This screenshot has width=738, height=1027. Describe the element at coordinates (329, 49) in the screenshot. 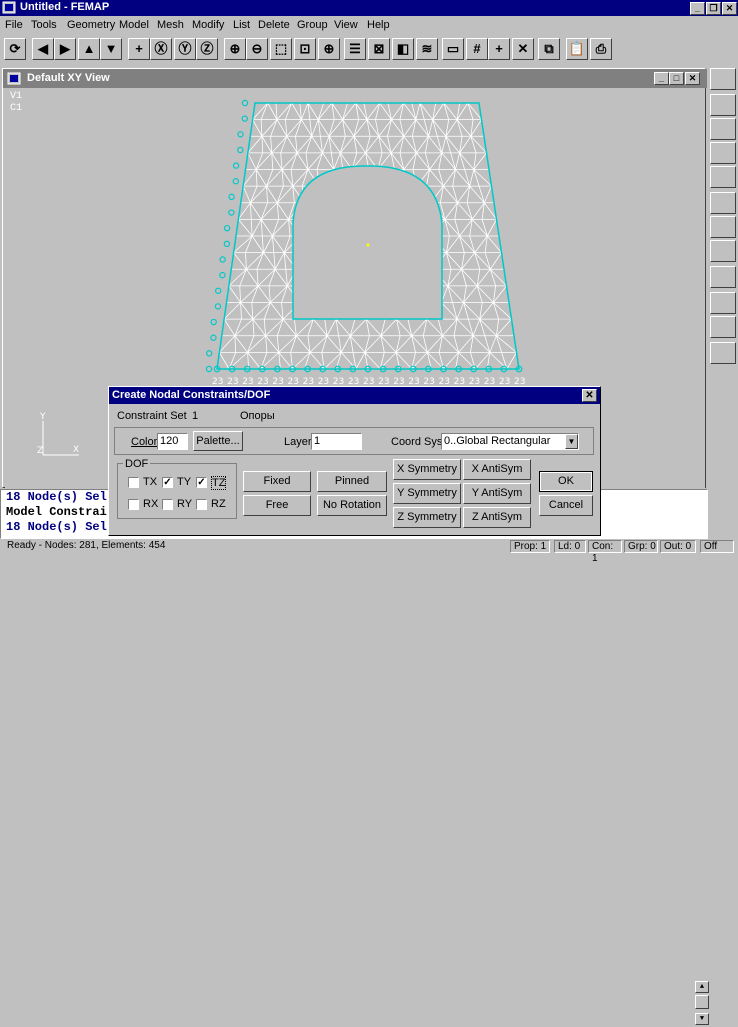

I see `center-icon: ⊕` at that location.